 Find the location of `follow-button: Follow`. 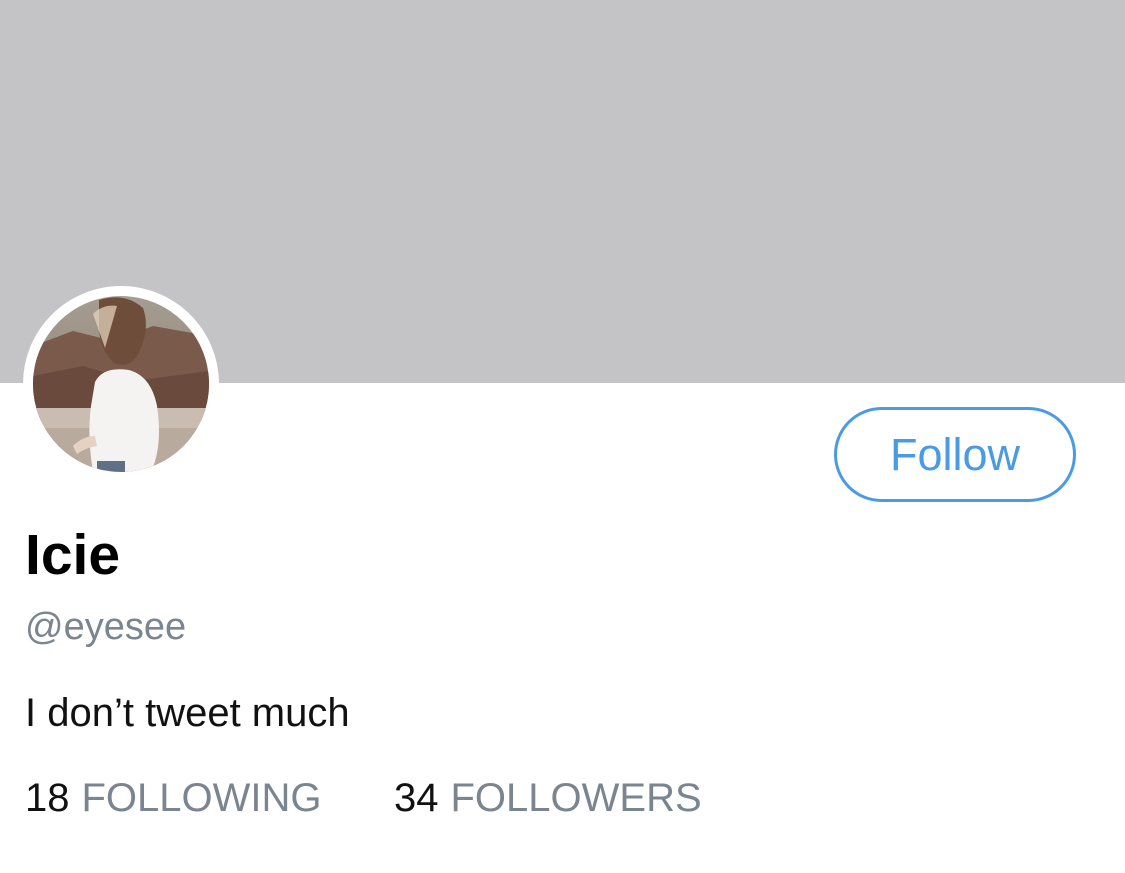

follow-button: Follow is located at coordinates (955, 454).